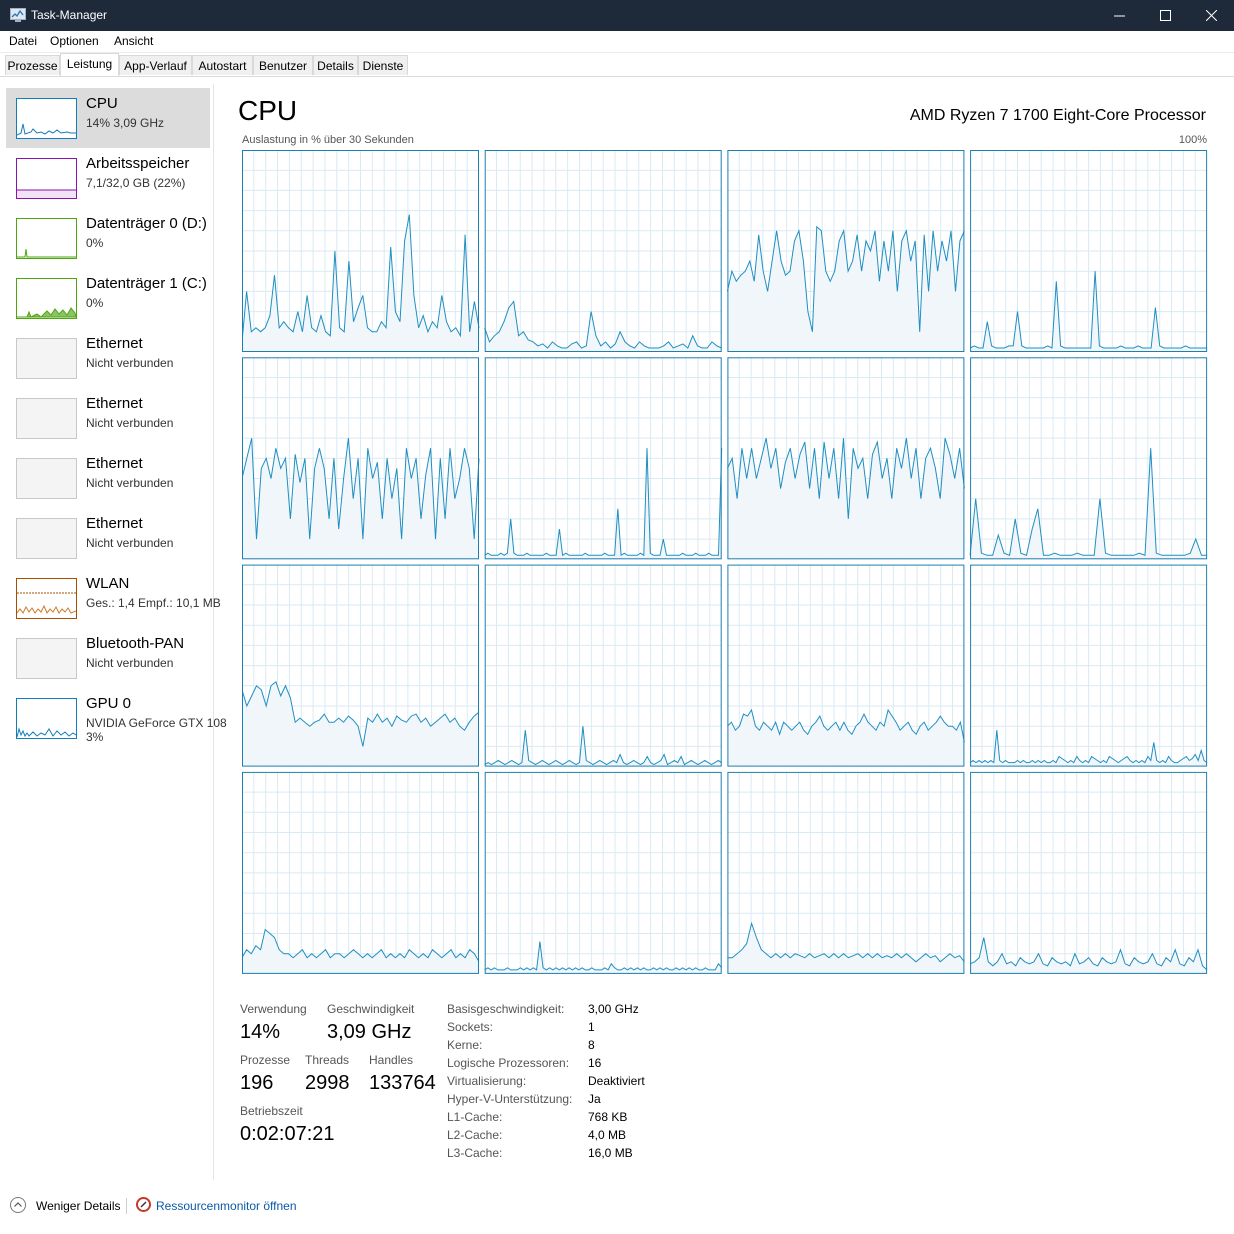 This screenshot has width=1234, height=1234. Describe the element at coordinates (108, 298) in the screenshot. I see `sidebar-item-disk-1: Datenträger 1 (C:) 0%` at that location.